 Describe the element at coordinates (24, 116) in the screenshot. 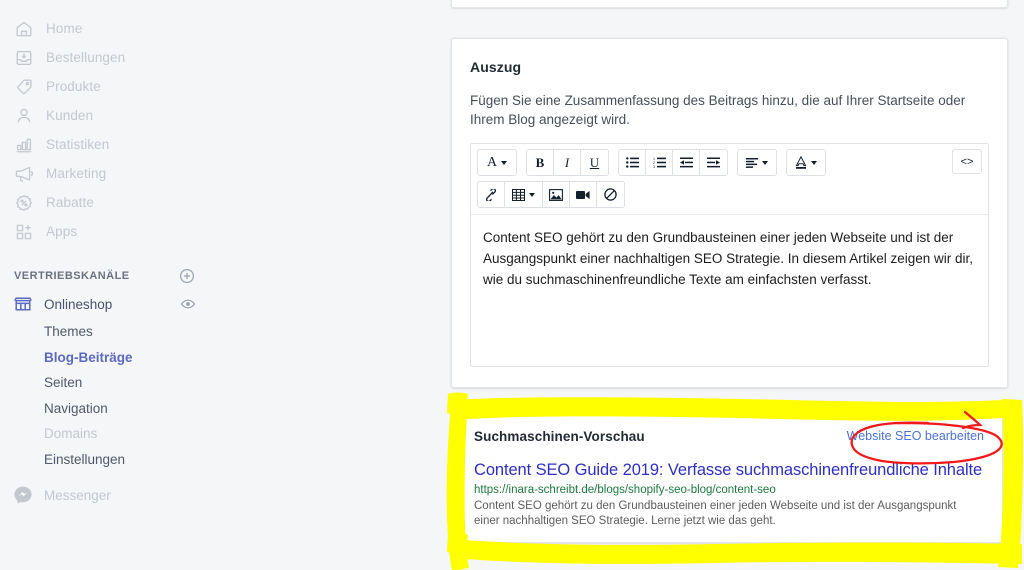

I see `customer-person-icon` at that location.